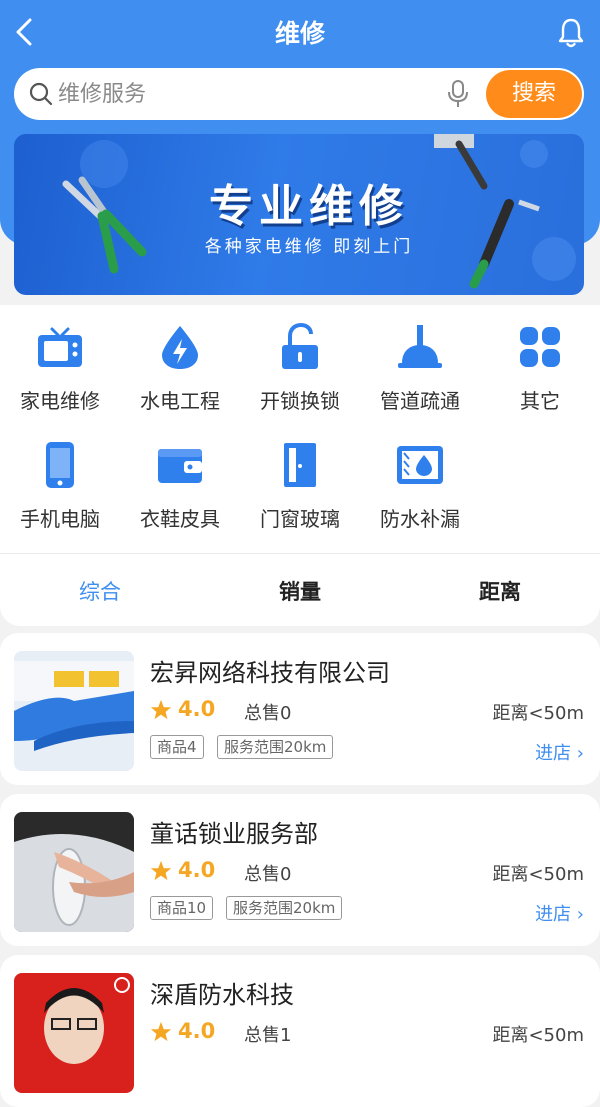 The width and height of the screenshot is (600, 1107). Describe the element at coordinates (571, 33) in the screenshot. I see `bell-icon` at that location.